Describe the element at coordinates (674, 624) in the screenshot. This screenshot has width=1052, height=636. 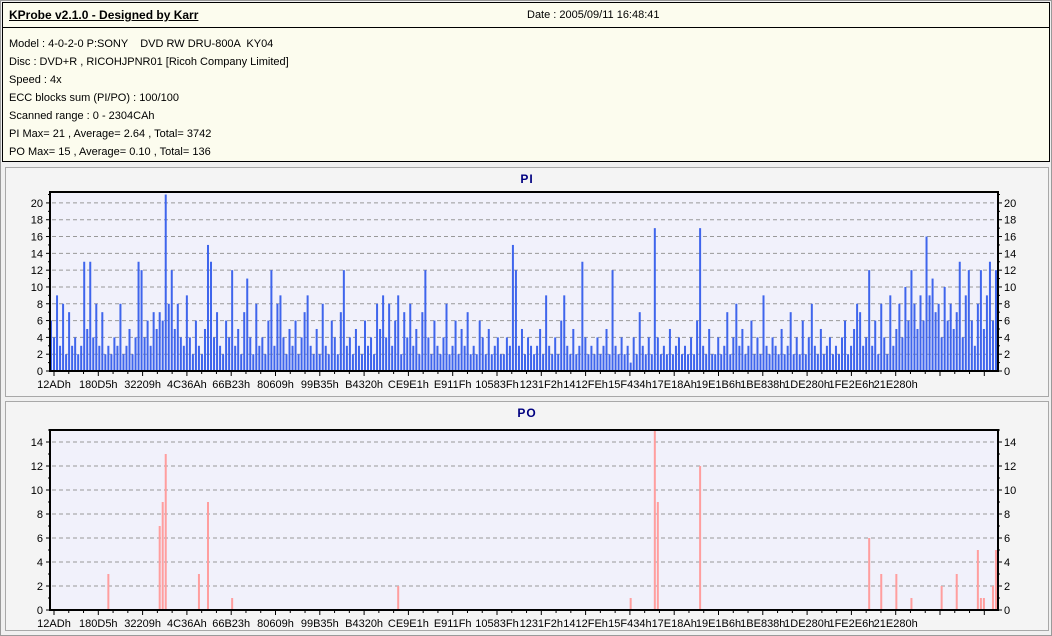
I see `x-tick-label: 17E18Ah` at that location.